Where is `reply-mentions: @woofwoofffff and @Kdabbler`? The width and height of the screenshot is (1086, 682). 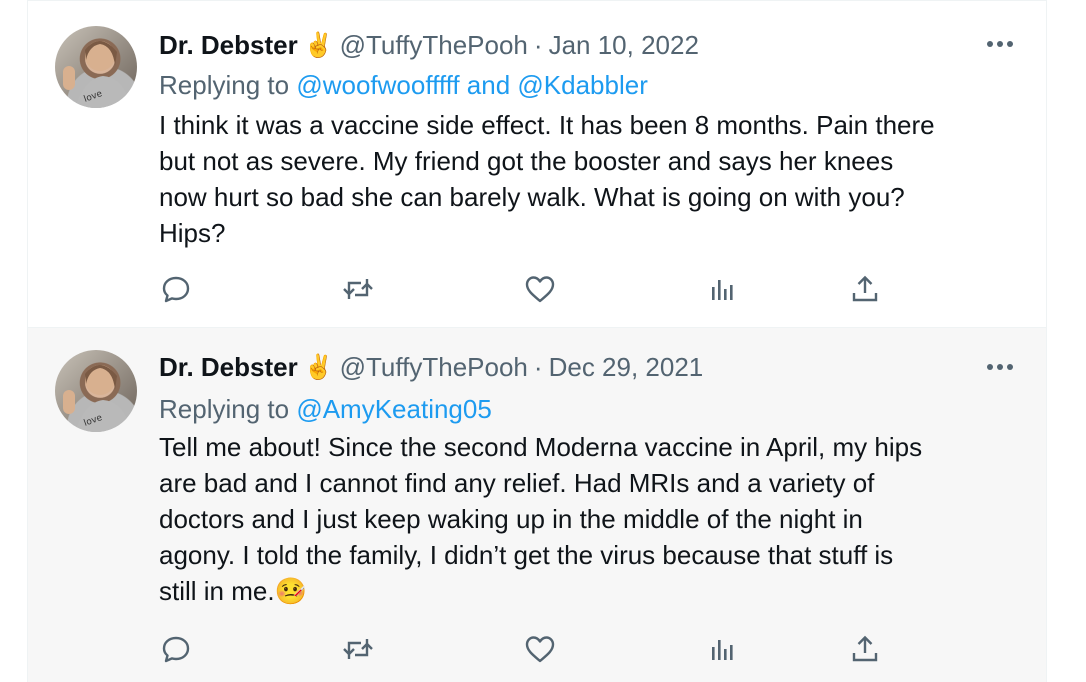 reply-mentions: @woofwoofffff and @Kdabbler is located at coordinates (472, 85).